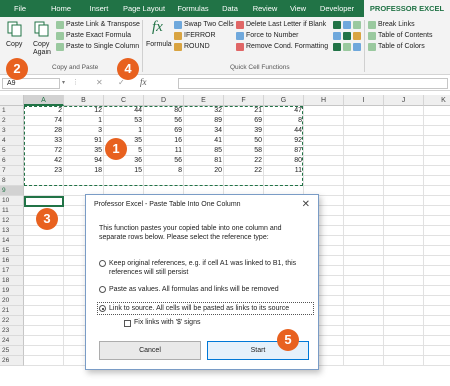 This screenshot has width=450, height=386. I want to click on swap-icon, so click(178, 25).